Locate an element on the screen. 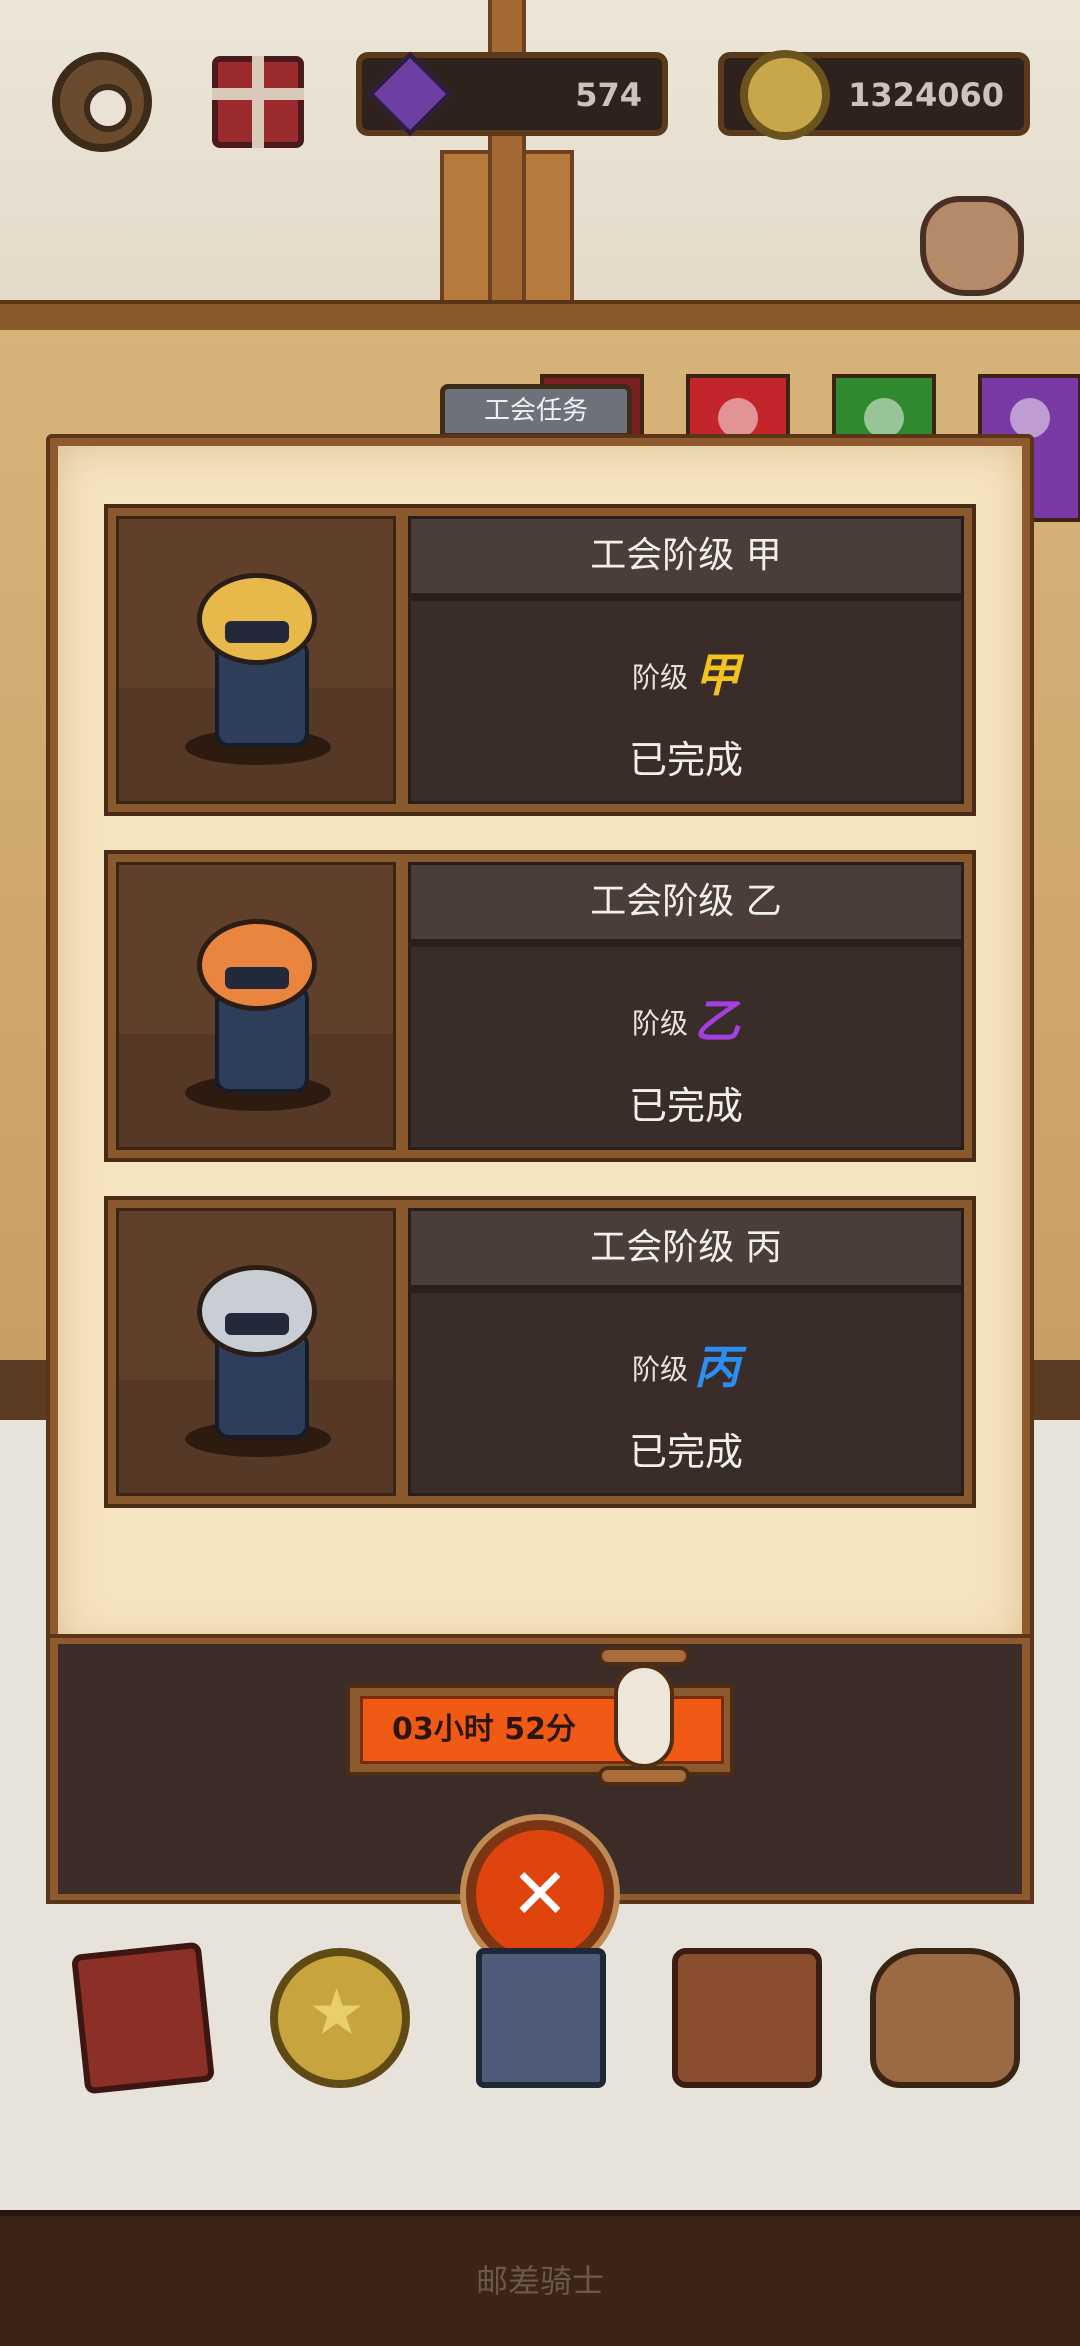  grade-line: 阶级甲 is located at coordinates (686, 672).